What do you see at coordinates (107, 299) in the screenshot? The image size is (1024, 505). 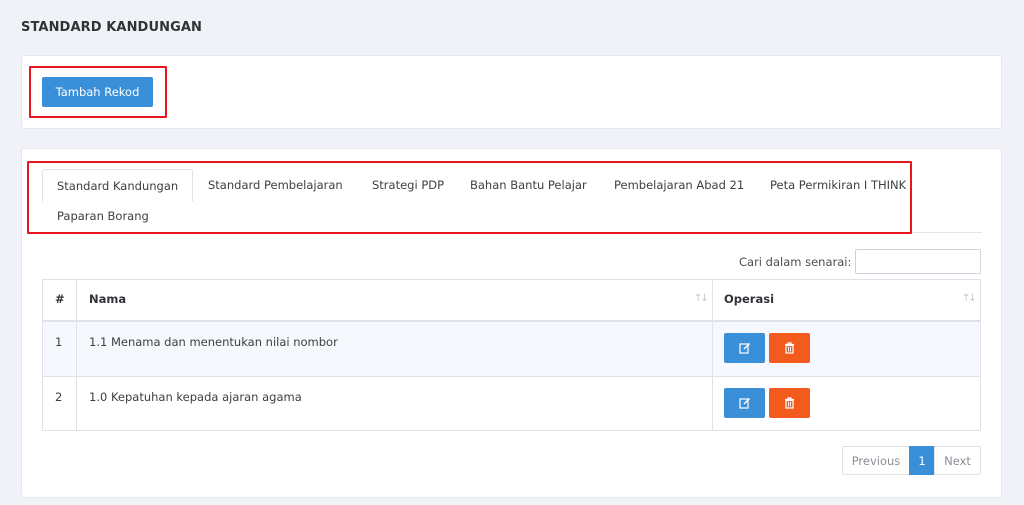 I see `col-header-nama: Nama` at bounding box center [107, 299].